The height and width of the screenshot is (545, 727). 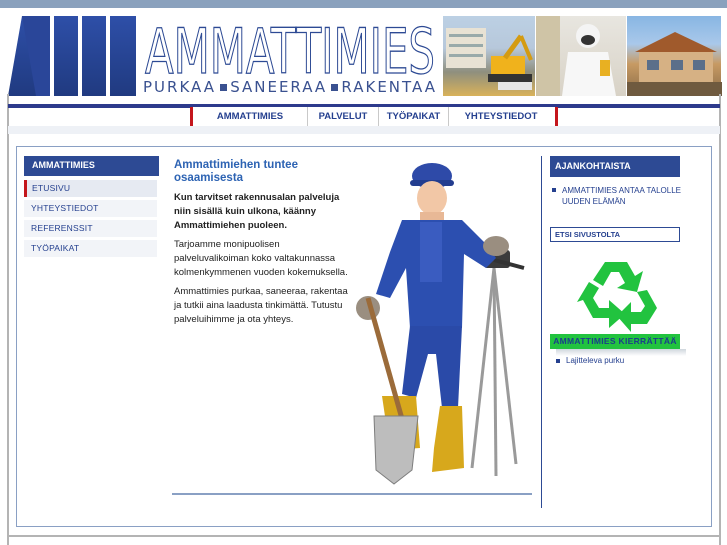 What do you see at coordinates (352, 494) in the screenshot?
I see `content-baseline` at bounding box center [352, 494].